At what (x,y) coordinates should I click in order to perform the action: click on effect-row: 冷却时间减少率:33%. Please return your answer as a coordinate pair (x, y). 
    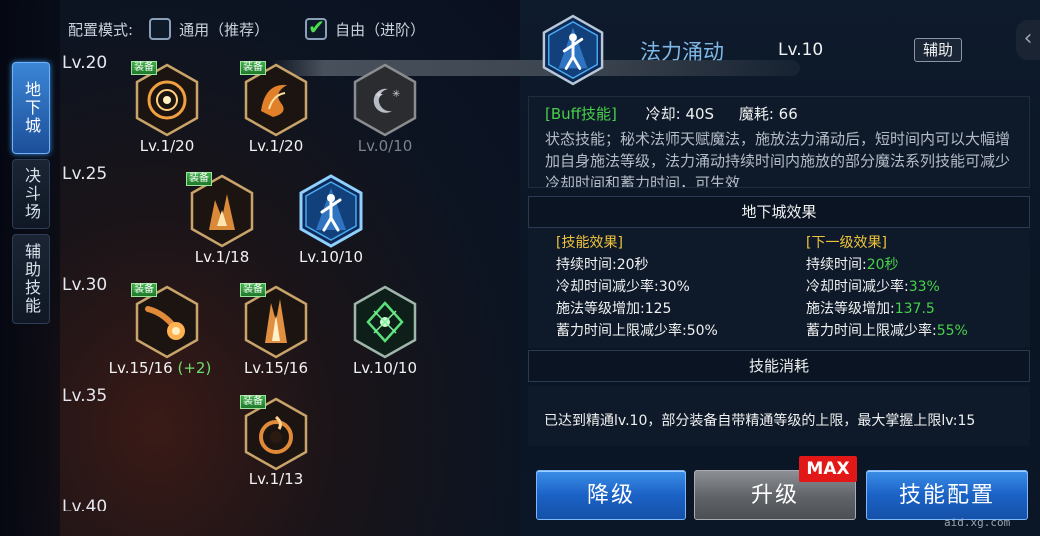
    Looking at the image, I should click on (887, 287).